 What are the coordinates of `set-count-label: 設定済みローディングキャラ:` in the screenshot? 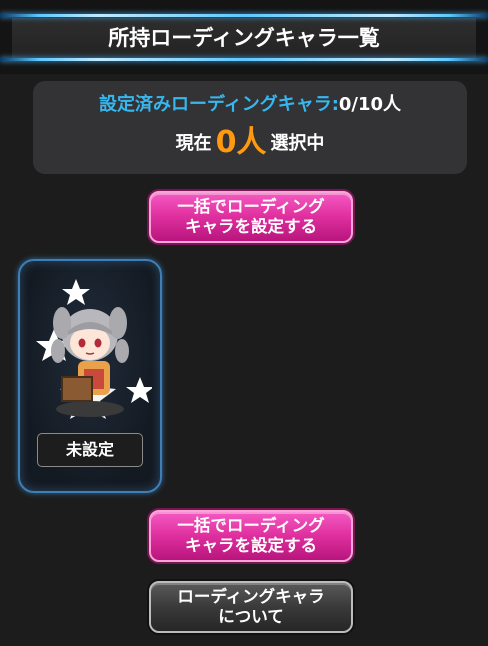 It's located at (218, 104).